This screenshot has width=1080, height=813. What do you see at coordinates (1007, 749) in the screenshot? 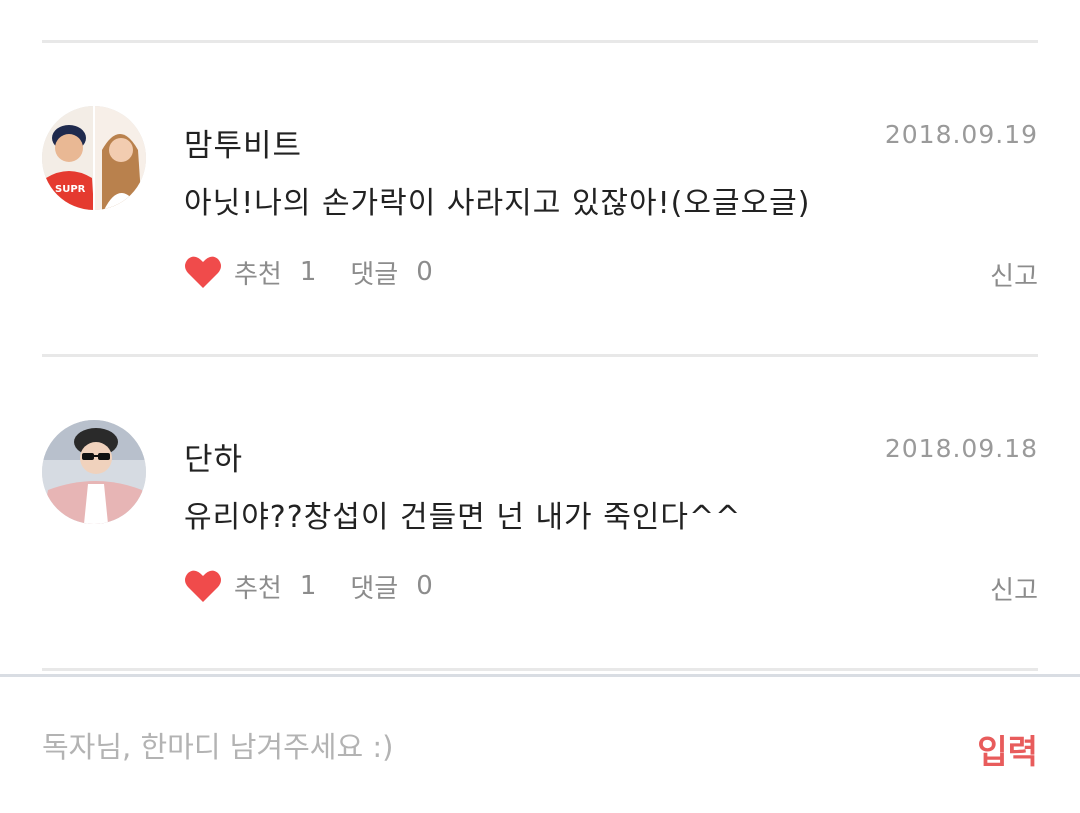
I see `submit-button: 입력` at bounding box center [1007, 749].